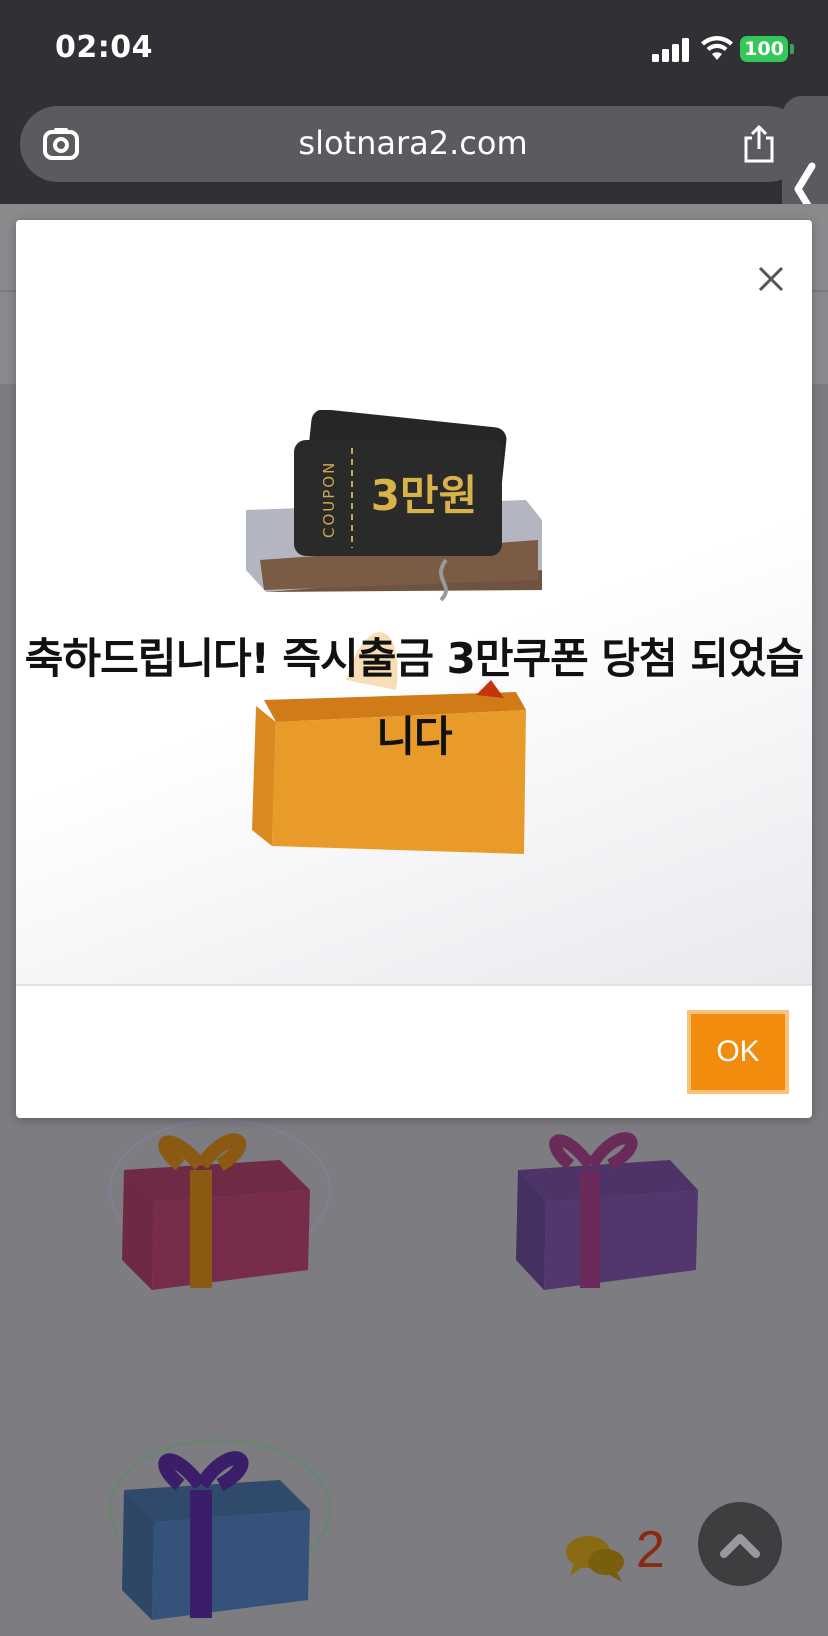 The image size is (828, 1636). Describe the element at coordinates (717, 48) in the screenshot. I see `wifi-icon` at that location.